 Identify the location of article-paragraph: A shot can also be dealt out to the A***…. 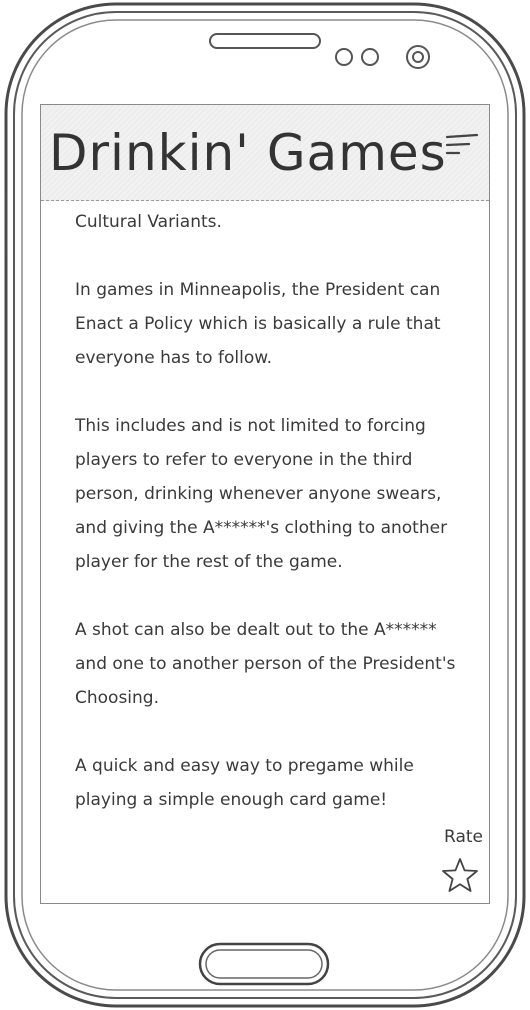
(265, 664).